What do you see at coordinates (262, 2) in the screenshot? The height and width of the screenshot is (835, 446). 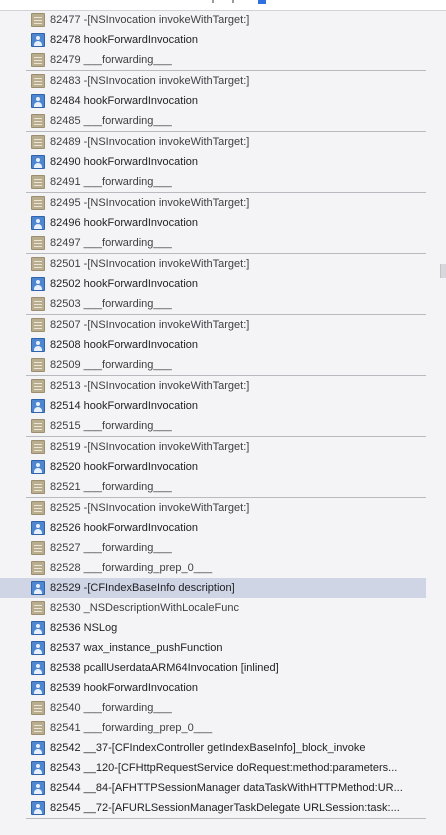 I see `toolbar-selected-control` at bounding box center [262, 2].